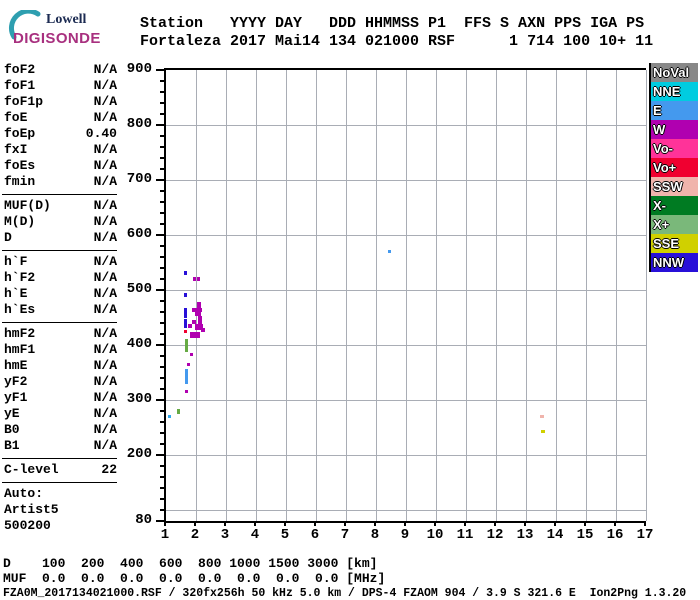 Image resolution: width=700 pixels, height=600 pixels. What do you see at coordinates (555, 535) in the screenshot?
I see `x-tick-label: 14` at bounding box center [555, 535].